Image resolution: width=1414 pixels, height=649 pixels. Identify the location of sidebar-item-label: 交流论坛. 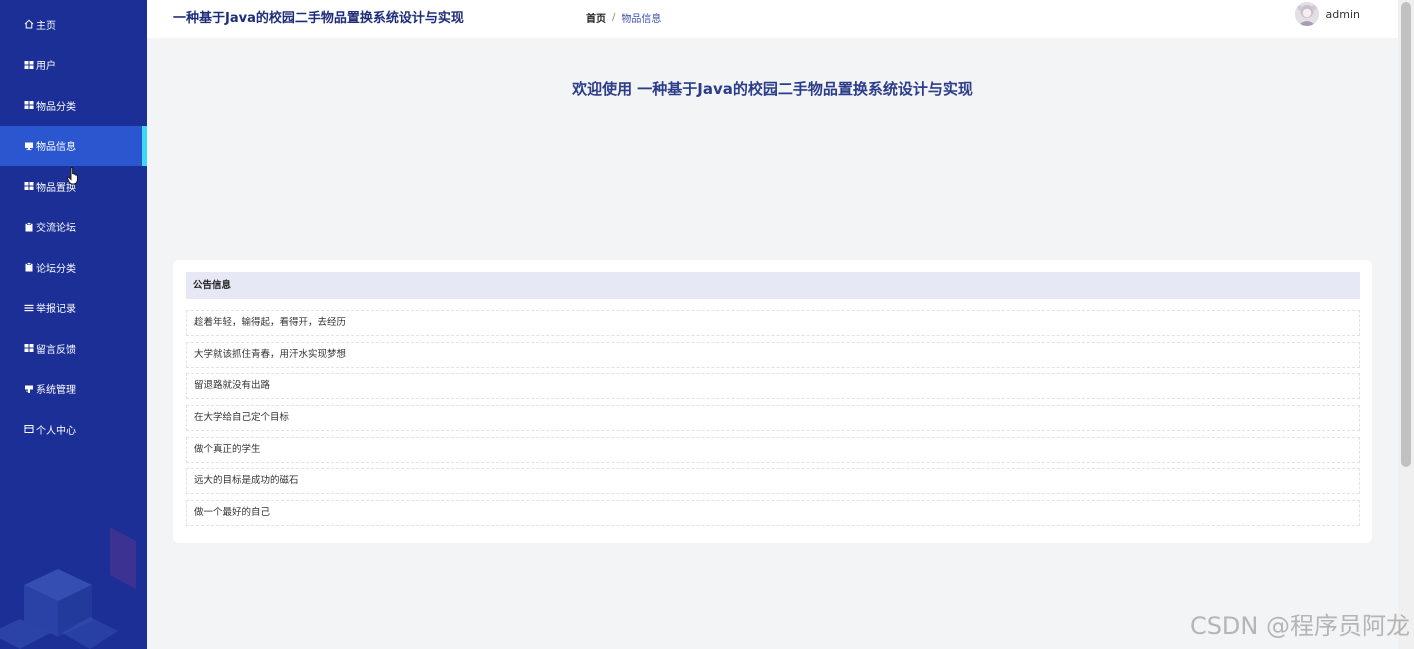
(56, 229).